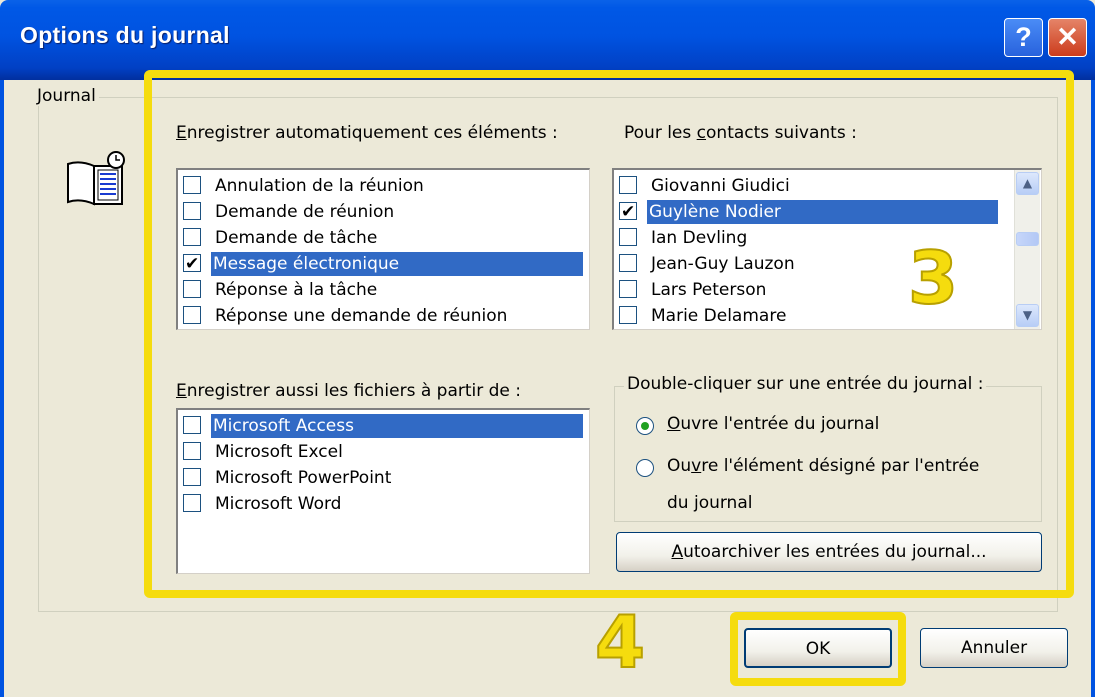  I want to click on help-button: ?, so click(1023, 37).